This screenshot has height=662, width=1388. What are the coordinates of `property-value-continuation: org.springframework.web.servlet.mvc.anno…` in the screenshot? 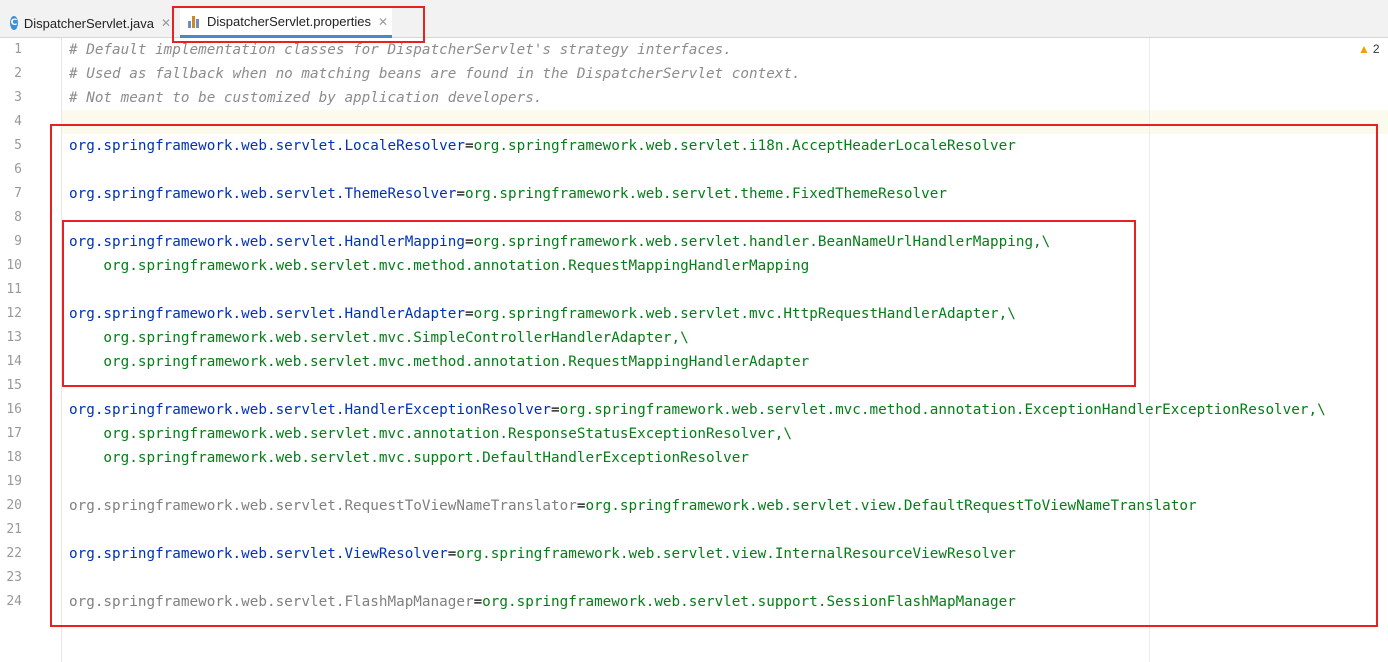 It's located at (431, 434).